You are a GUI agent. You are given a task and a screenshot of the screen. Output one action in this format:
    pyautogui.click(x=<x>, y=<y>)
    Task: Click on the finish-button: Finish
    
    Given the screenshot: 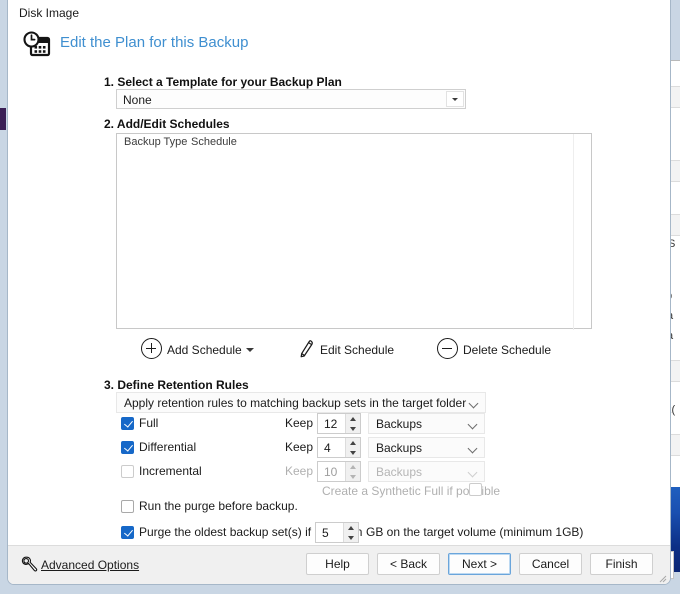 What is the action you would take?
    pyautogui.click(x=621, y=564)
    